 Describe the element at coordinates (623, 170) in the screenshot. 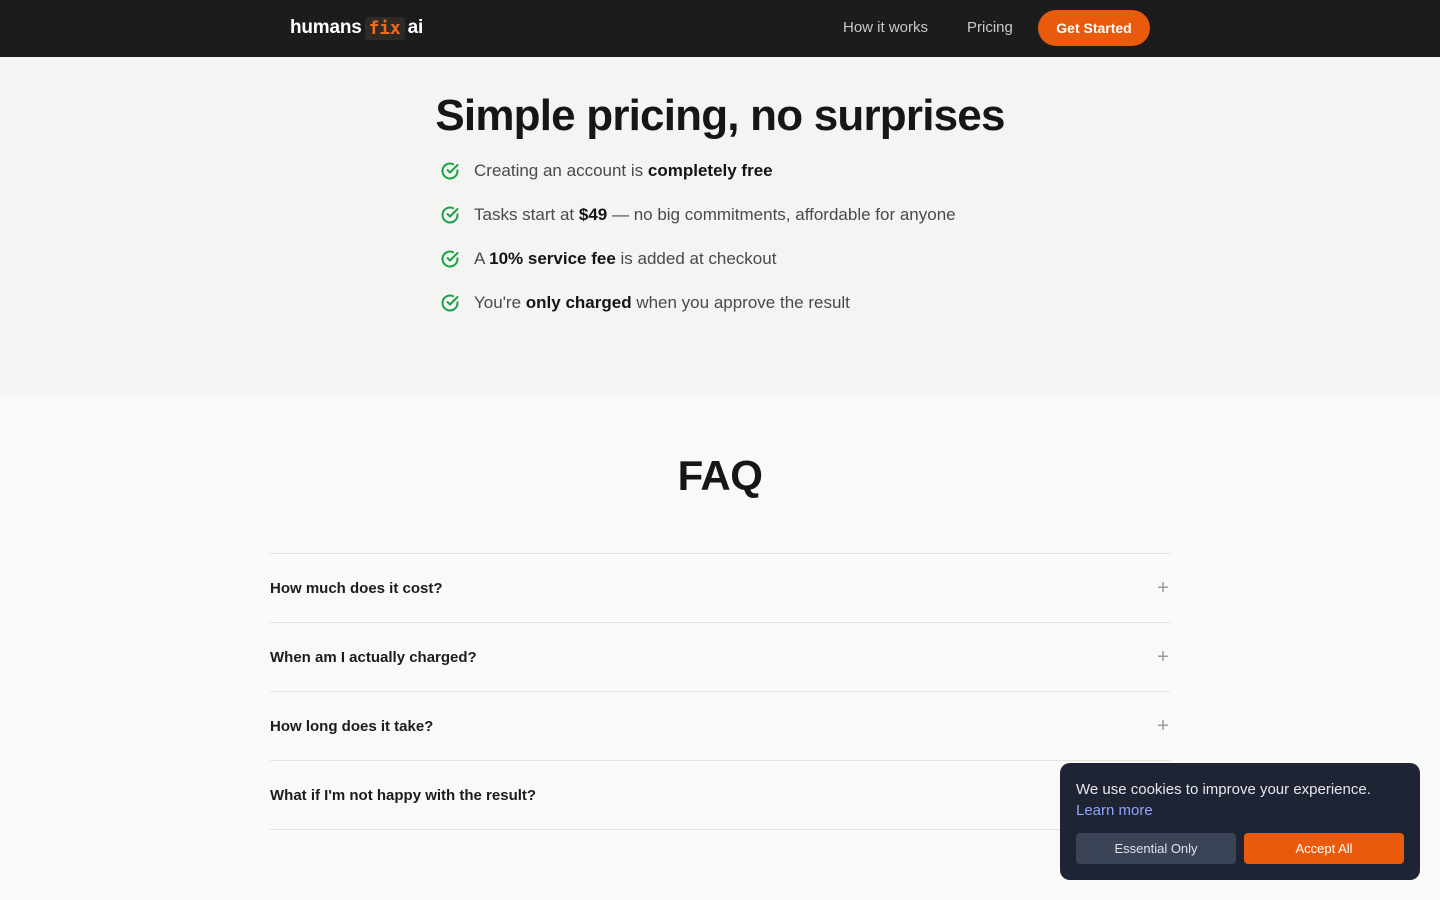

I see `pricing-bullet-text: Creating an account is completely free` at that location.